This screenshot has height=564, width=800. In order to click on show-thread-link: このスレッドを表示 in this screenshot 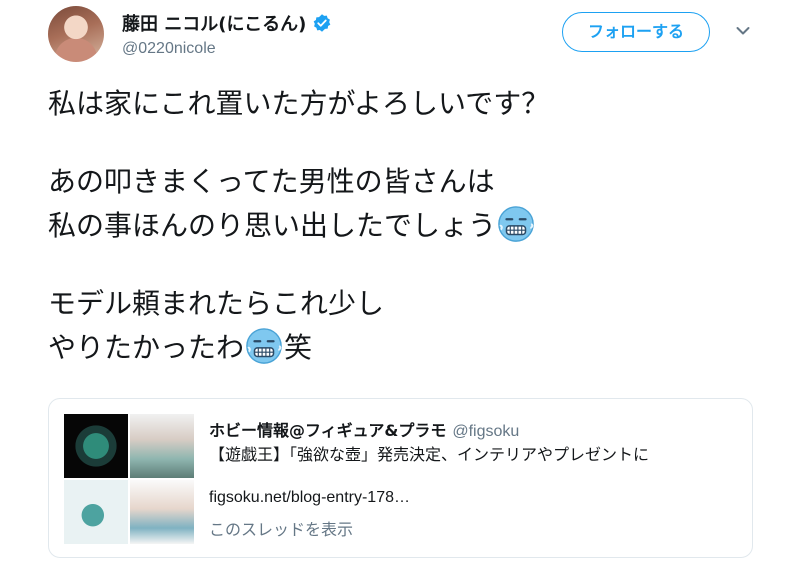, I will do `click(281, 528)`.